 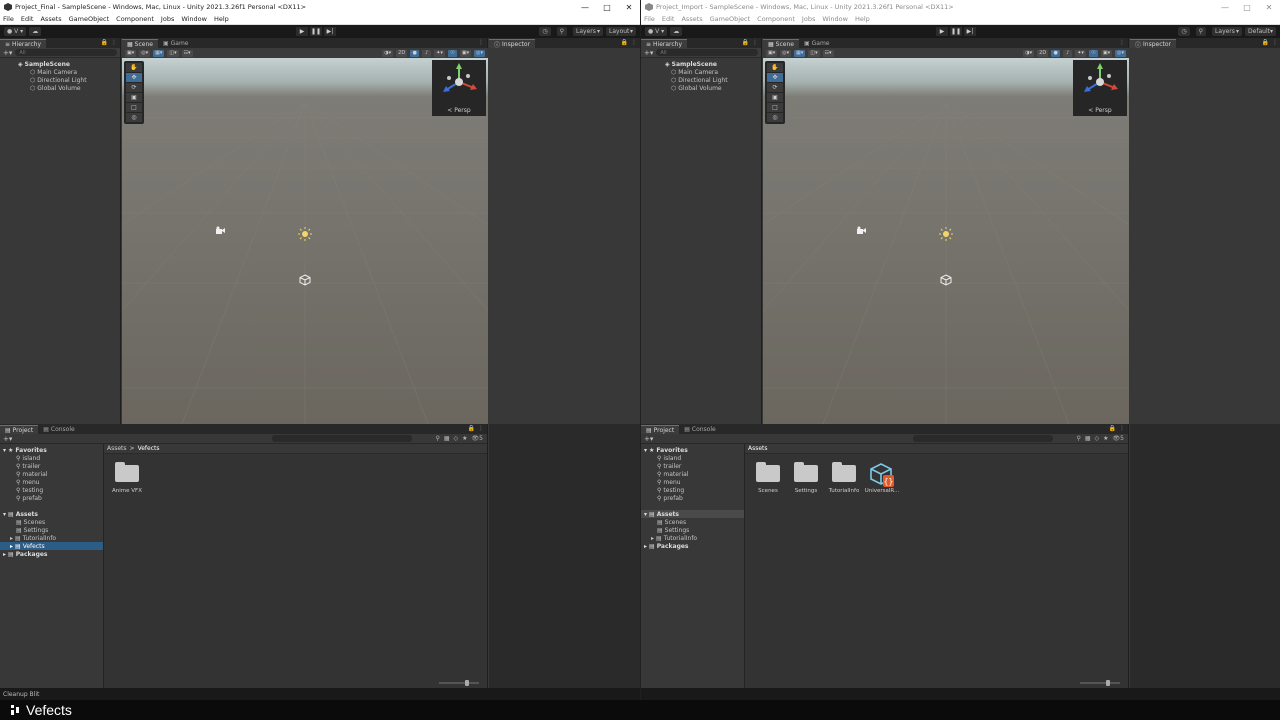 I want to click on menu-component: Component, so click(x=135, y=19).